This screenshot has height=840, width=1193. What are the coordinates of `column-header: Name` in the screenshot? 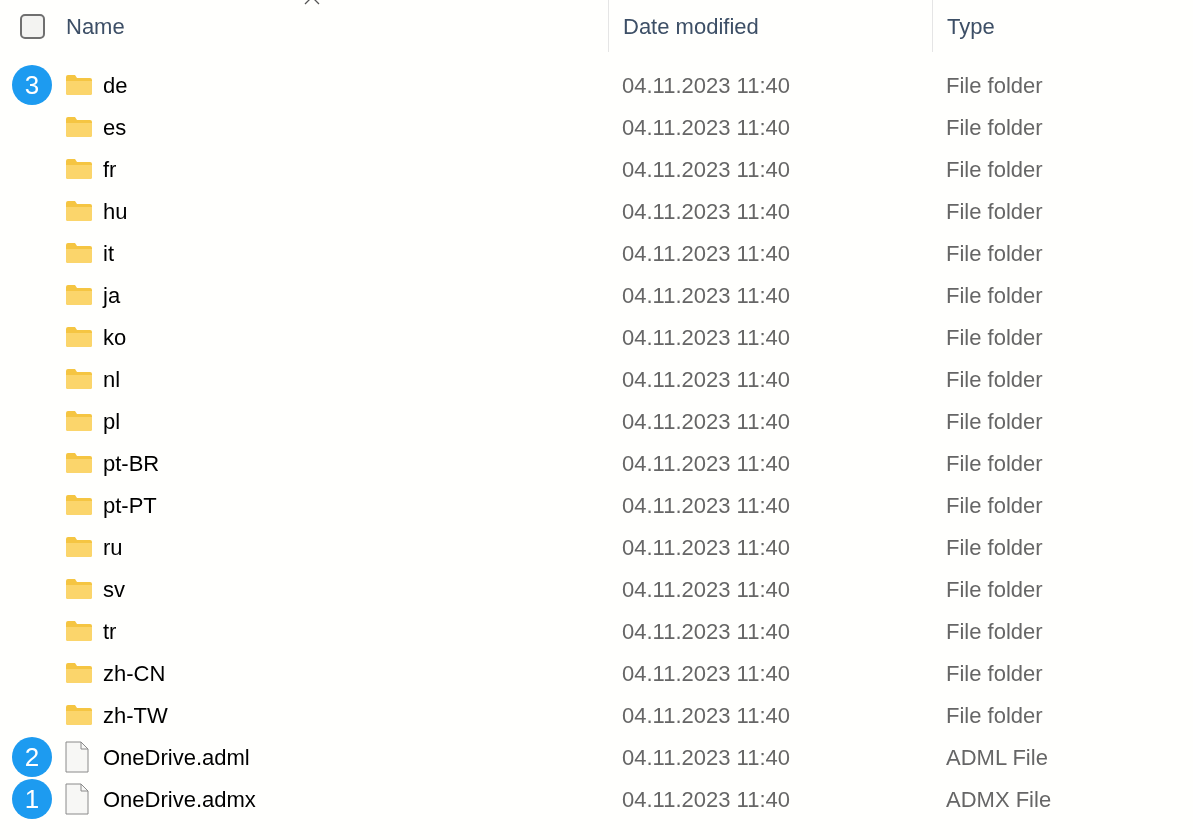 It's located at (95, 26).